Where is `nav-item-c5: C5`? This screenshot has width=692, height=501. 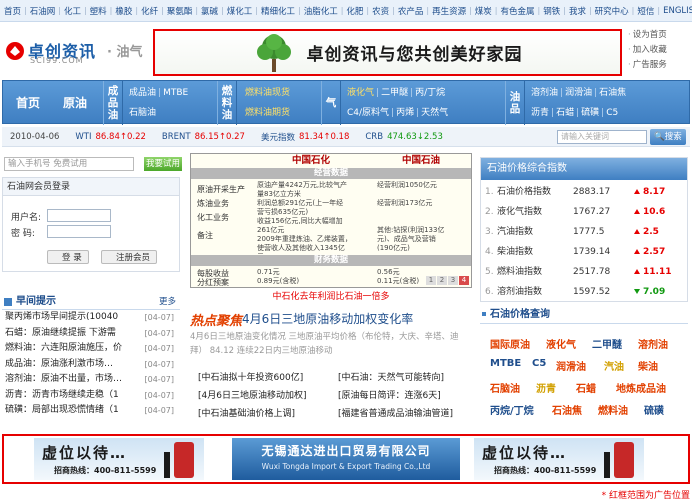 nav-item-c5: C5 is located at coordinates (612, 113).